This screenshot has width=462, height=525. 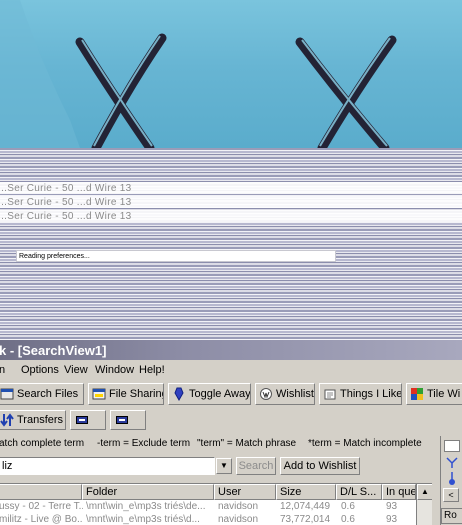 I want to click on hint-exclude-term: -term = Exclude term, so click(x=144, y=443).